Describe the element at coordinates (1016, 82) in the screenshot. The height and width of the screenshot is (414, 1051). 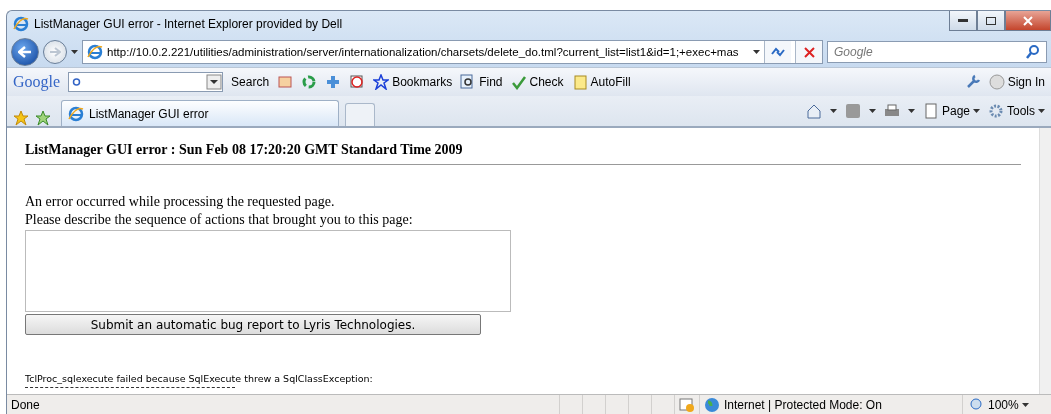
I see `sign-in-button: Sign In` at that location.